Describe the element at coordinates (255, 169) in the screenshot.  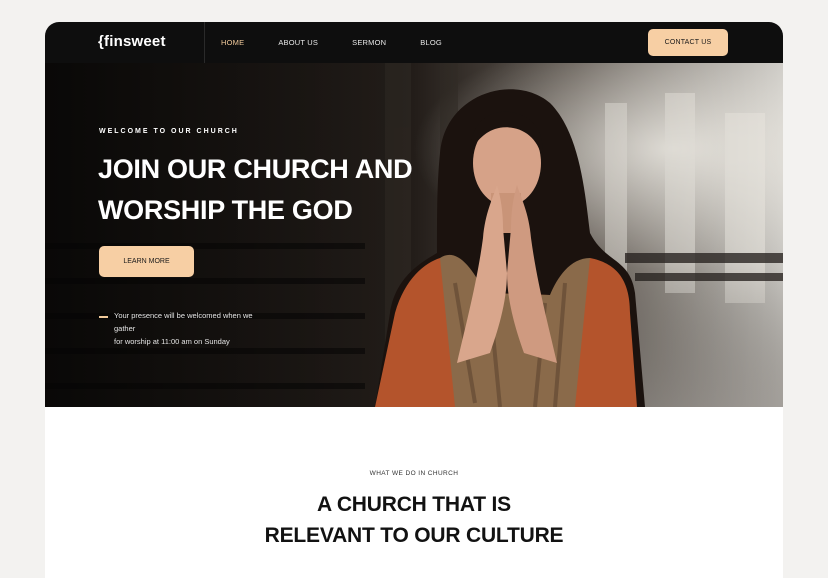
I see `hero-title-line1: JOIN OUR CHURCH AND` at that location.